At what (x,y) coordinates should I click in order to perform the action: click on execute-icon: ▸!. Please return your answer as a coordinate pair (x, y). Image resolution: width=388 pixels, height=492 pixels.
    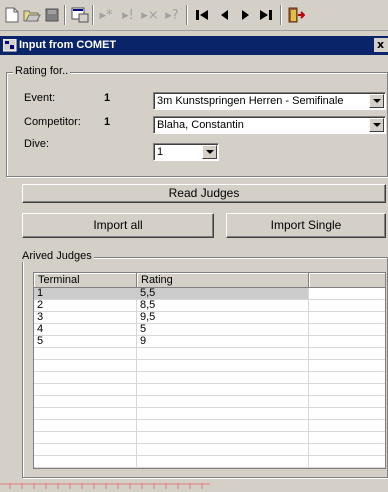
    Looking at the image, I should click on (128, 15).